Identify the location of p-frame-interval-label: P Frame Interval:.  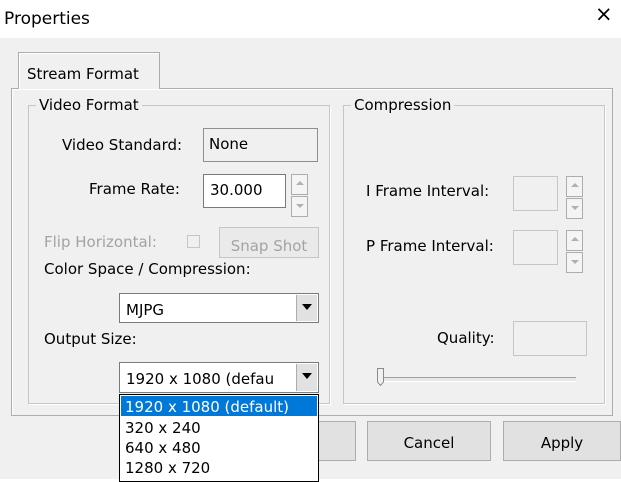
(430, 246).